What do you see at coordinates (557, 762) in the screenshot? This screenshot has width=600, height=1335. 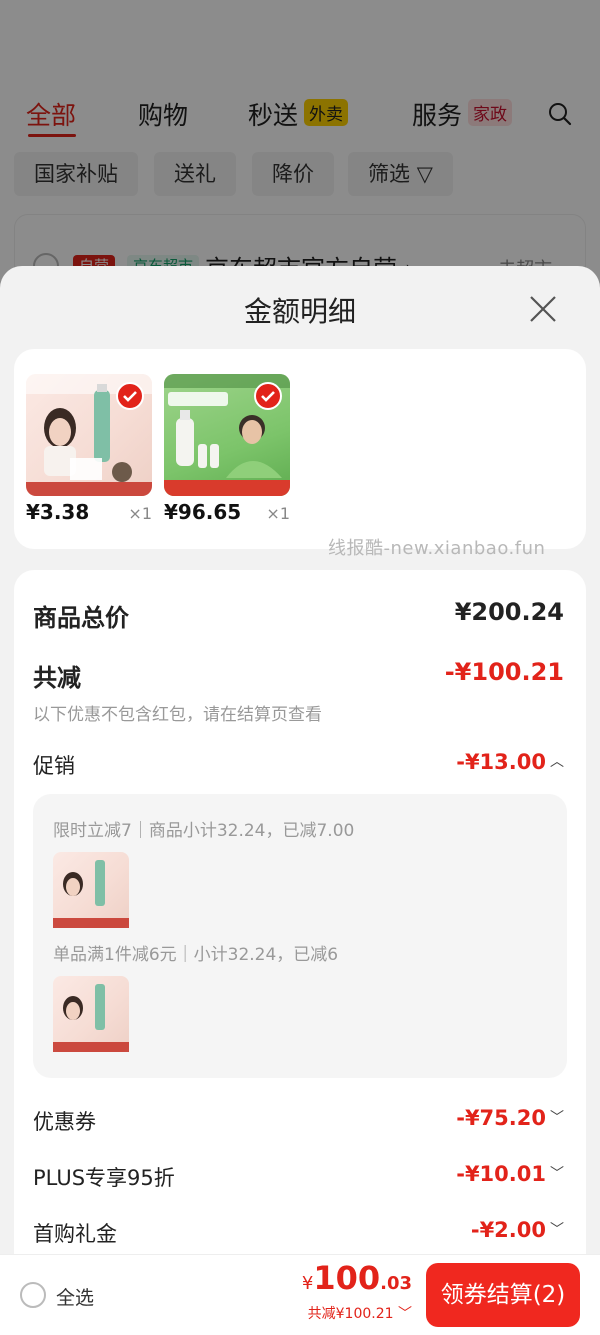 I see `chevron-up-icon: ︿` at bounding box center [557, 762].